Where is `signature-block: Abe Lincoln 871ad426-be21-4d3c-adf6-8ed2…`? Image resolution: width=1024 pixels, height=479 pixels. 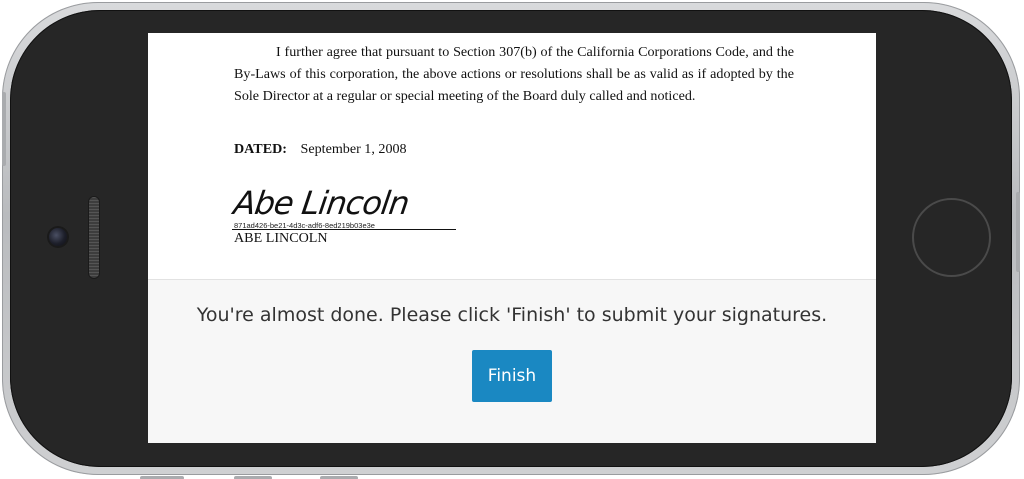 signature-block: Abe Lincoln 871ad426-be21-4d3c-adf6-8ed2… is located at coordinates (344, 215).